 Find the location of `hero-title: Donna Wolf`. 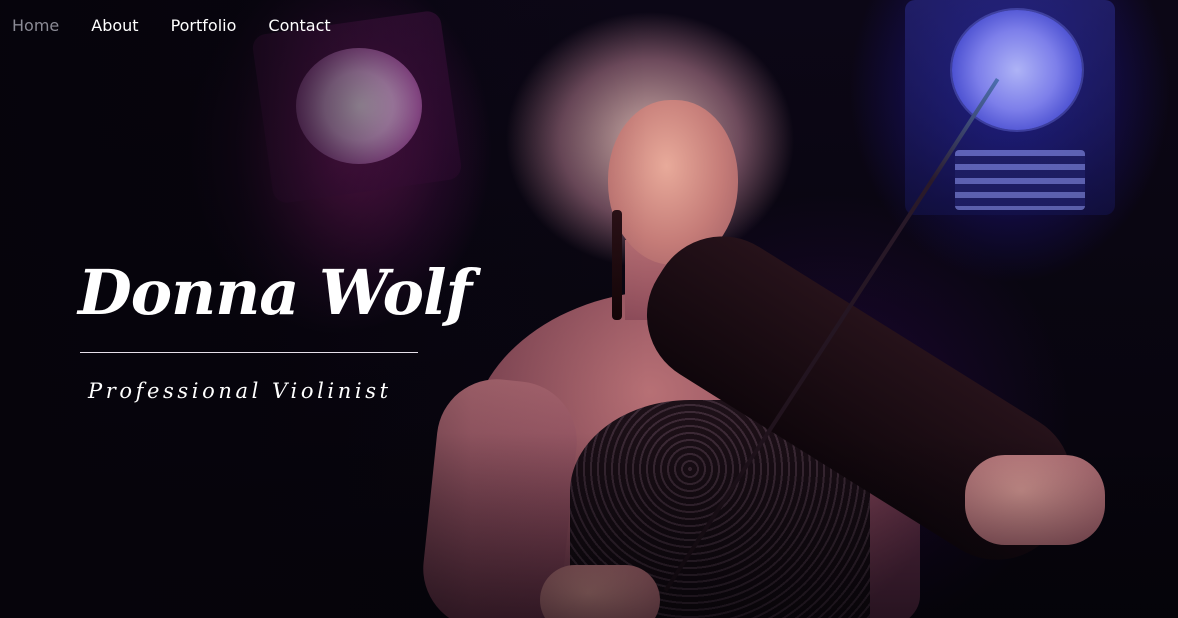

hero-title: Donna Wolf is located at coordinates (275, 292).